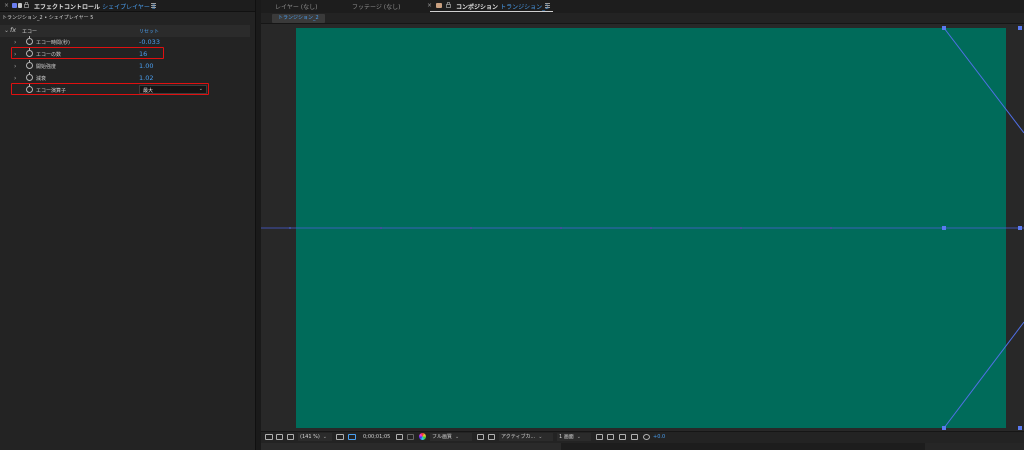  I want to click on mask-visibility-icon, so click(290, 437).